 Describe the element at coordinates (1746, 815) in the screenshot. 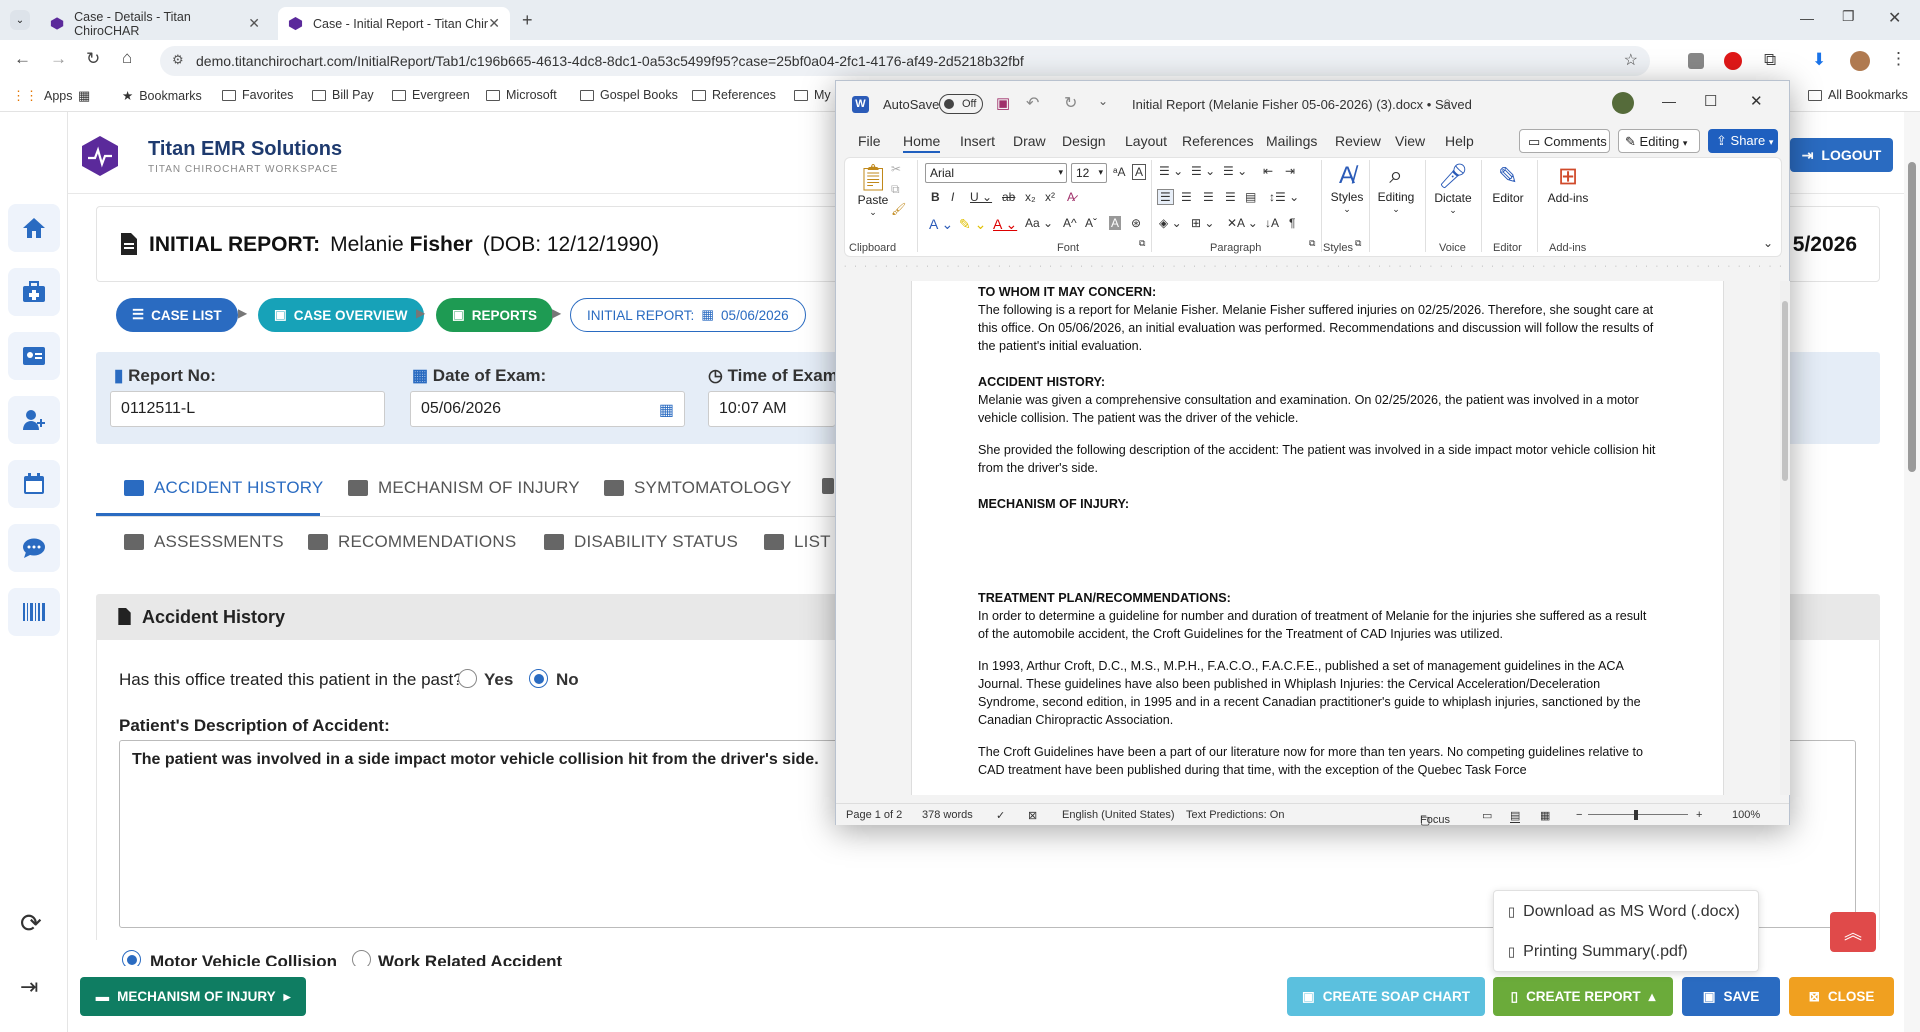

I see `zoom-level: 100%` at that location.